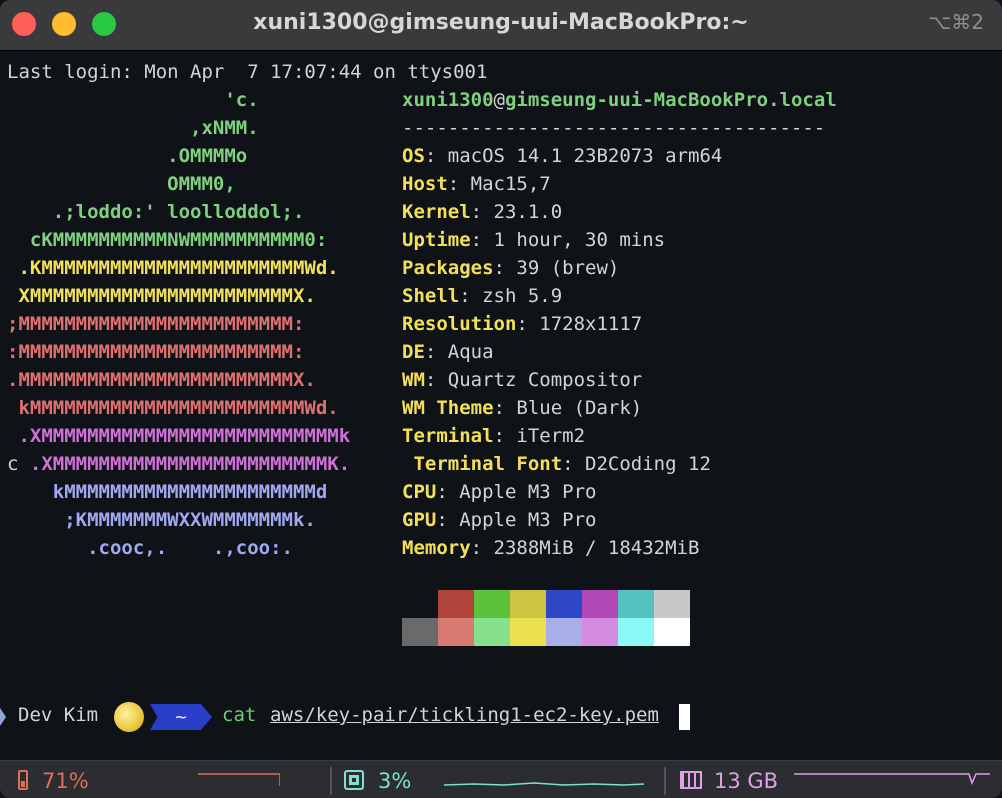 The width and height of the screenshot is (1002, 798). I want to click on battery-sparkline, so click(239, 779).